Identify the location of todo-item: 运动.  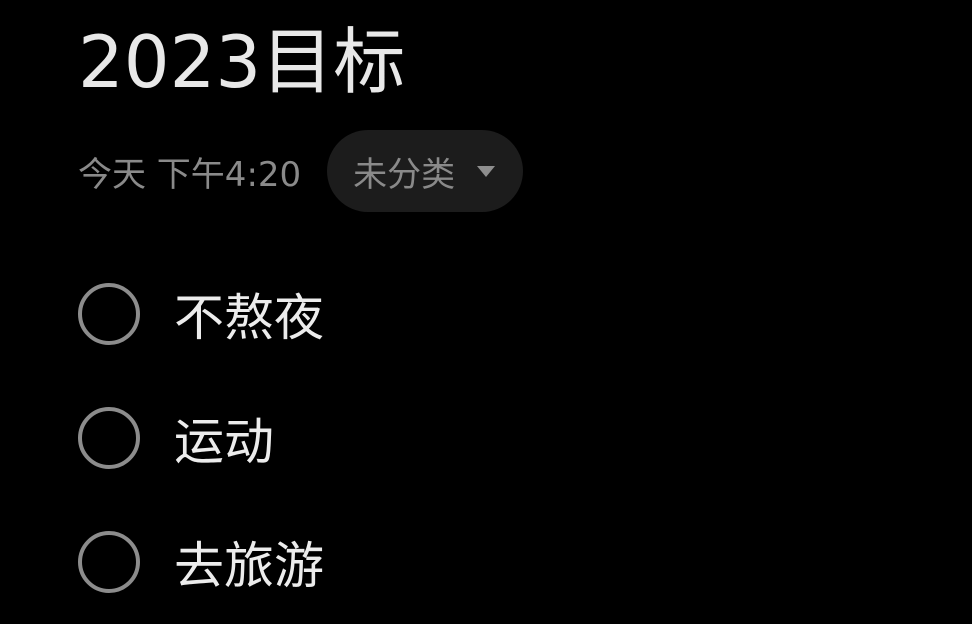
(201, 438).